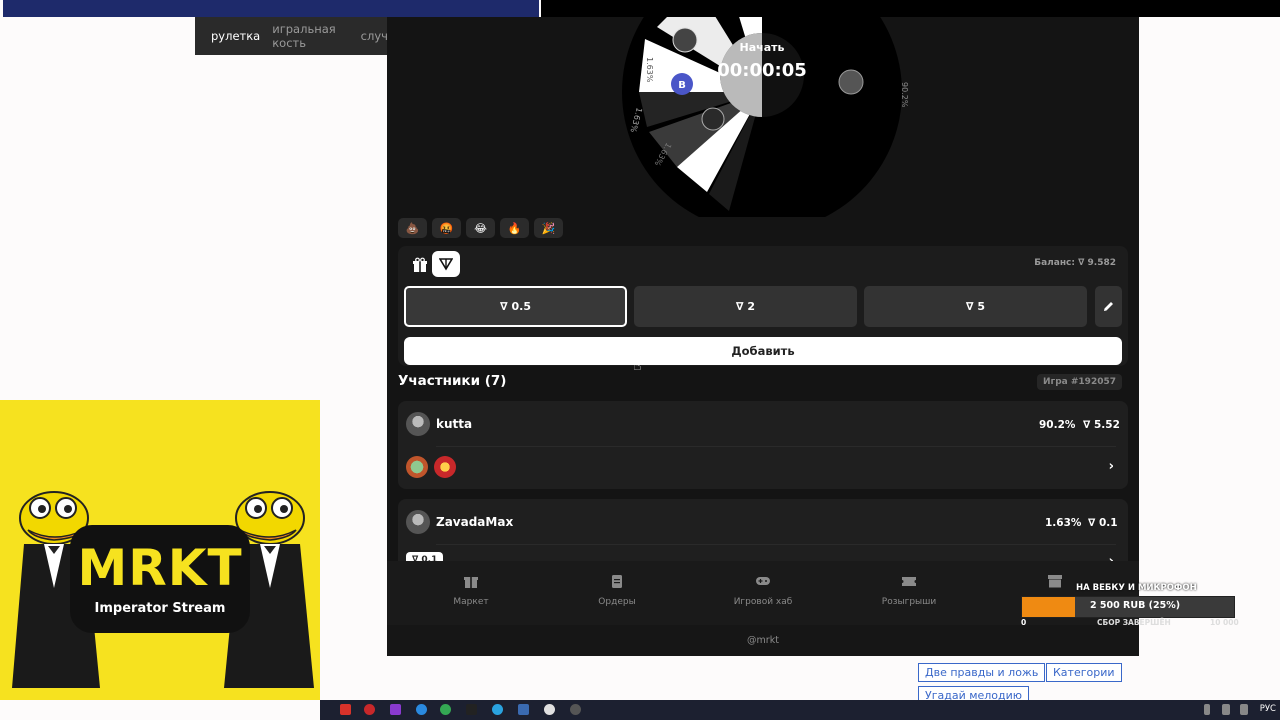  What do you see at coordinates (762, 70) in the screenshot?
I see `wheel-timer: 00:00:05` at bounding box center [762, 70].